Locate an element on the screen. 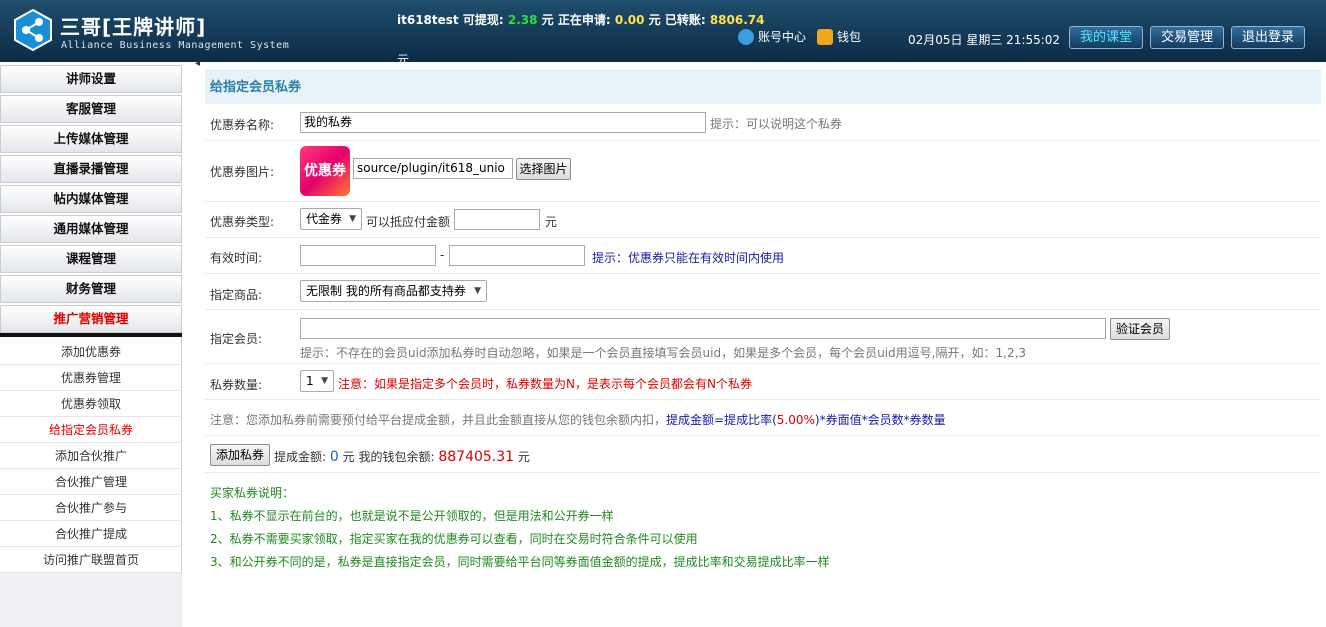 The height and width of the screenshot is (627, 1326). wallet-icon is located at coordinates (825, 36).